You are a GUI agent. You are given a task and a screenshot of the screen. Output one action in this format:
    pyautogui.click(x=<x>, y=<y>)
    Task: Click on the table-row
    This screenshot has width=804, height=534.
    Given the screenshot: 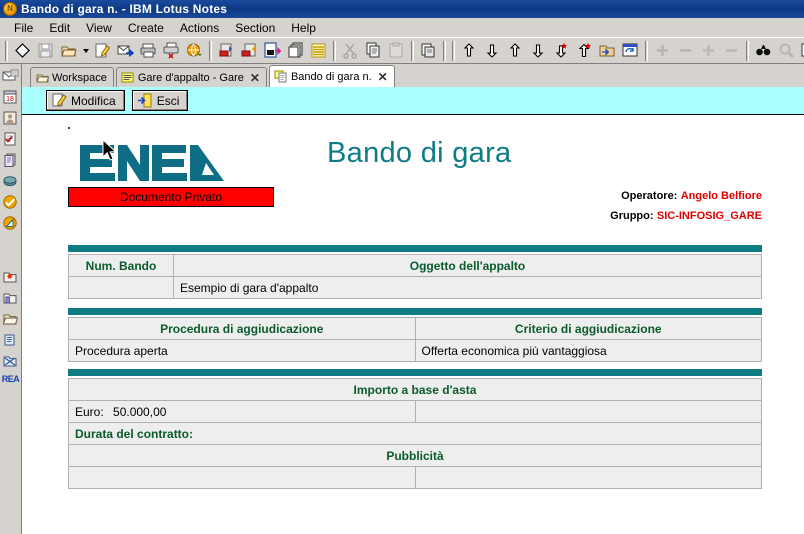 What is the action you would take?
    pyautogui.click(x=415, y=477)
    